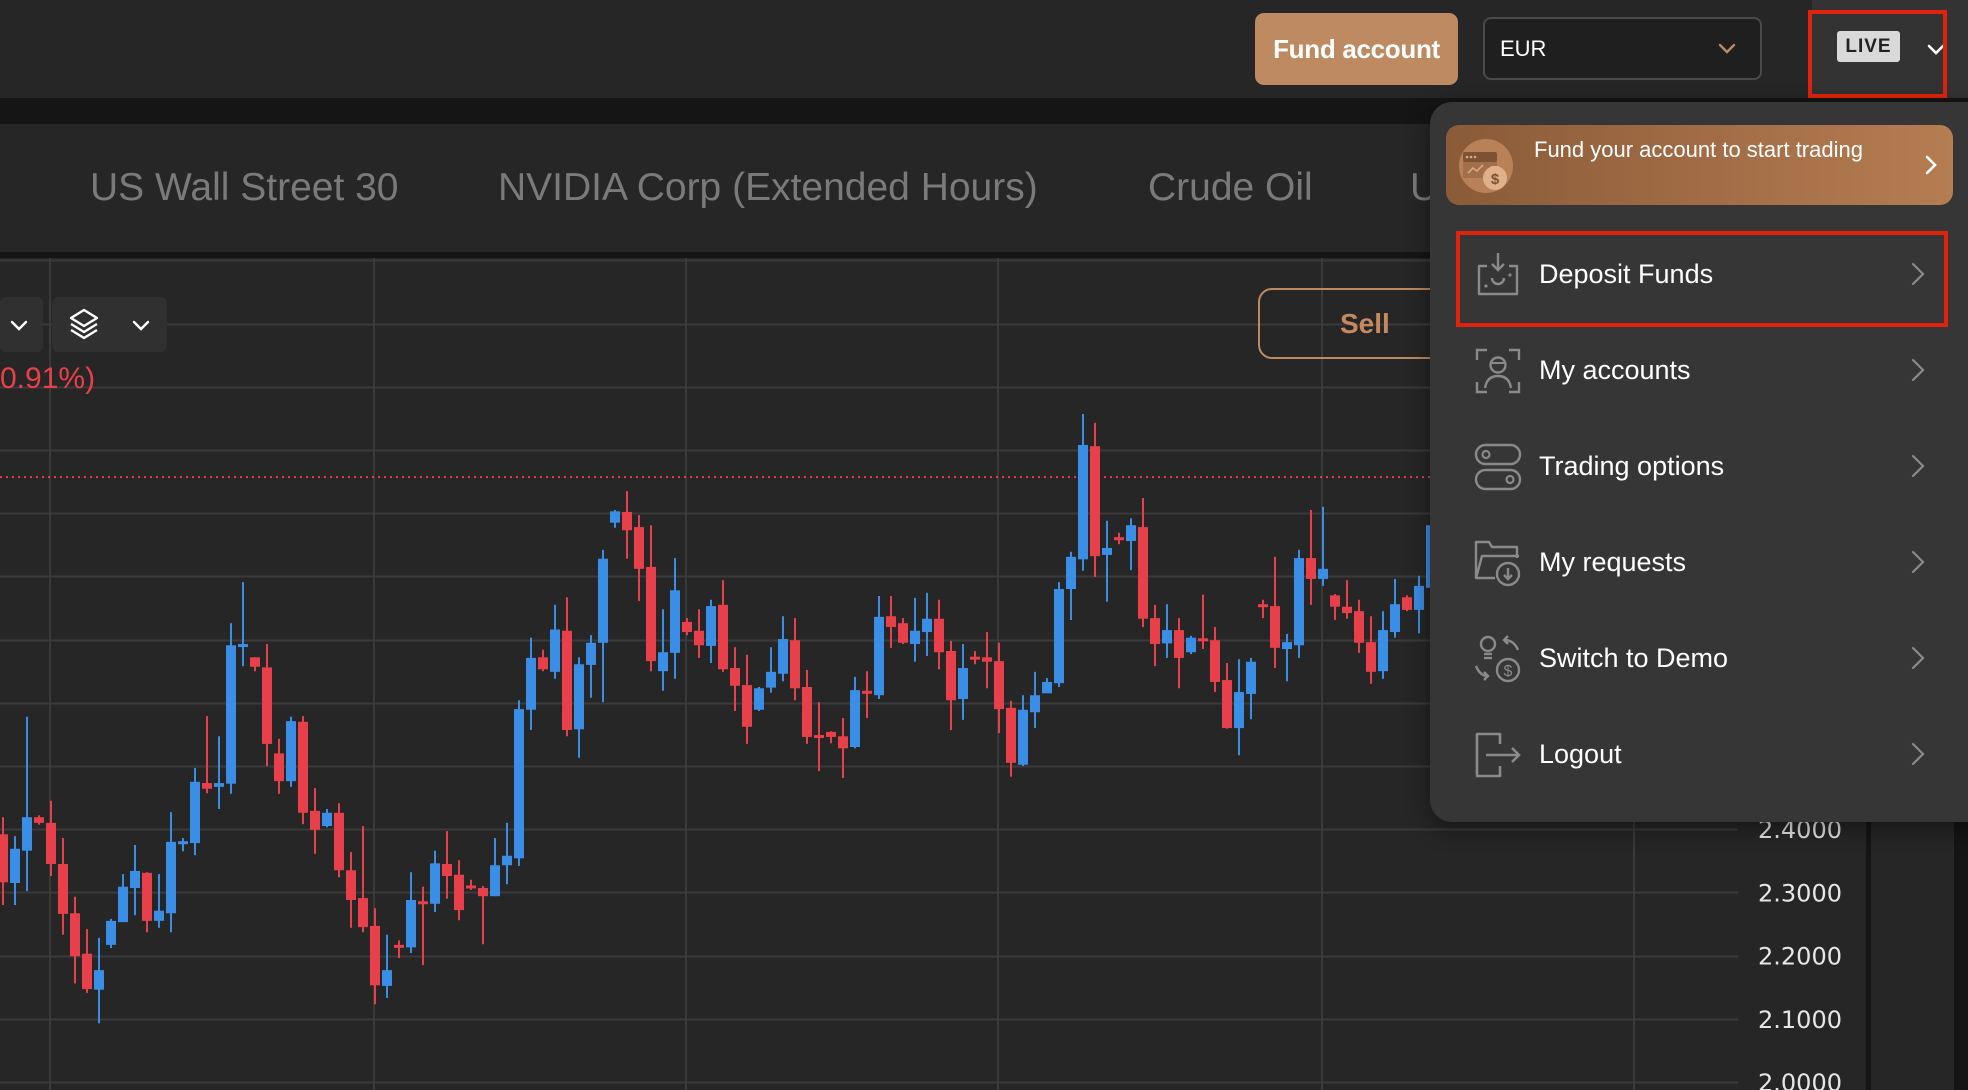  I want to click on tab-nvidia-extended: NVIDIA Corp (Extended Hours), so click(768, 188).